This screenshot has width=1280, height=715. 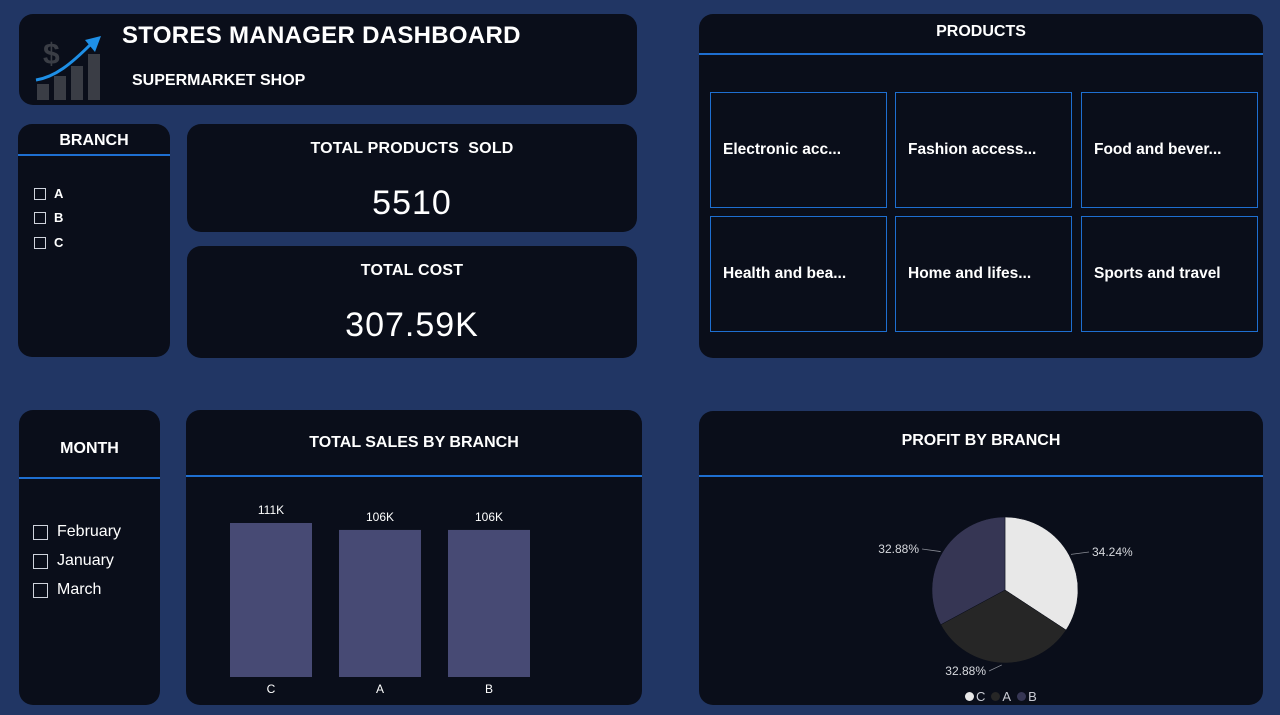 I want to click on sales-by-branch-chart: TOTAL SALES BY BRANCH 111K C 106K A 106K B, so click(x=414, y=557).